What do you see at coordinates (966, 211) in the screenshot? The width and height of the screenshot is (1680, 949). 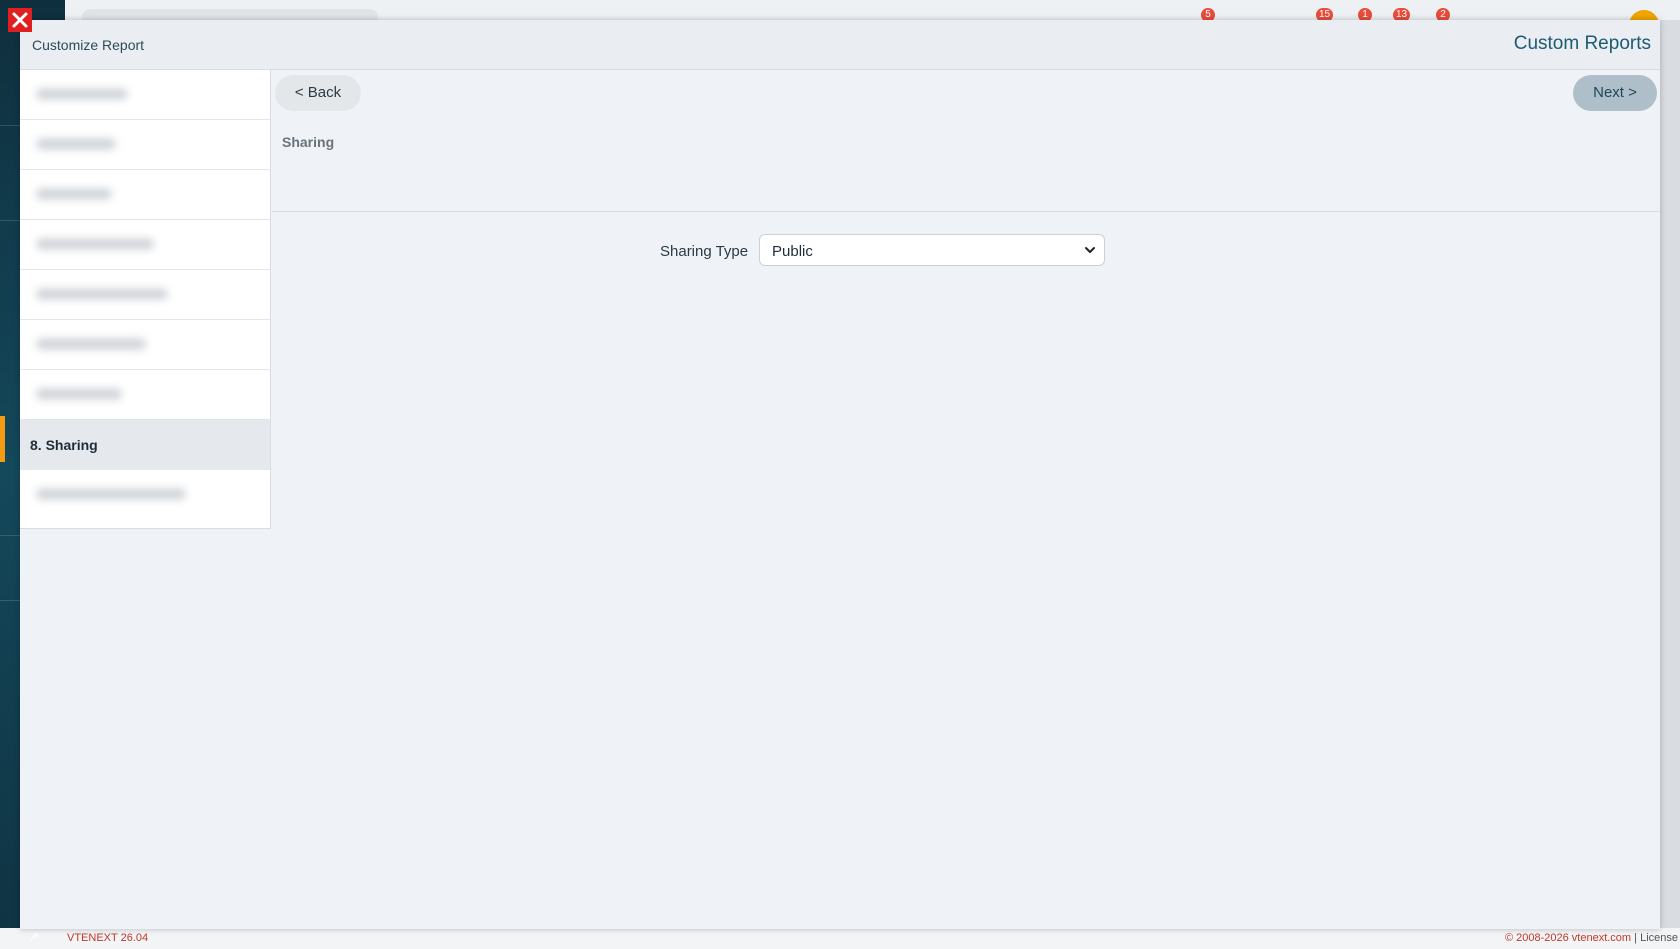 I see `section-divider` at bounding box center [966, 211].